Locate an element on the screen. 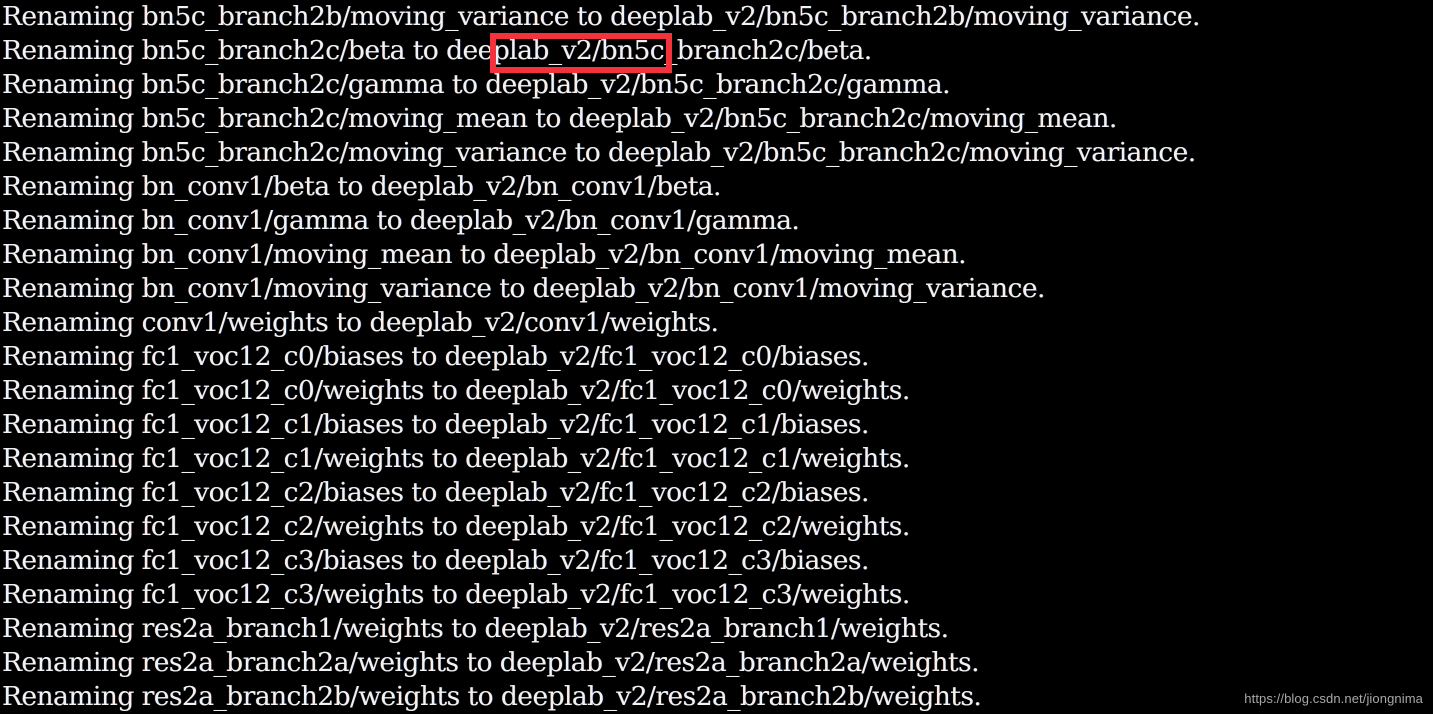 The image size is (1433, 714). watermark-url: https://blog.csdn.net/jiongnima is located at coordinates (1333, 698).